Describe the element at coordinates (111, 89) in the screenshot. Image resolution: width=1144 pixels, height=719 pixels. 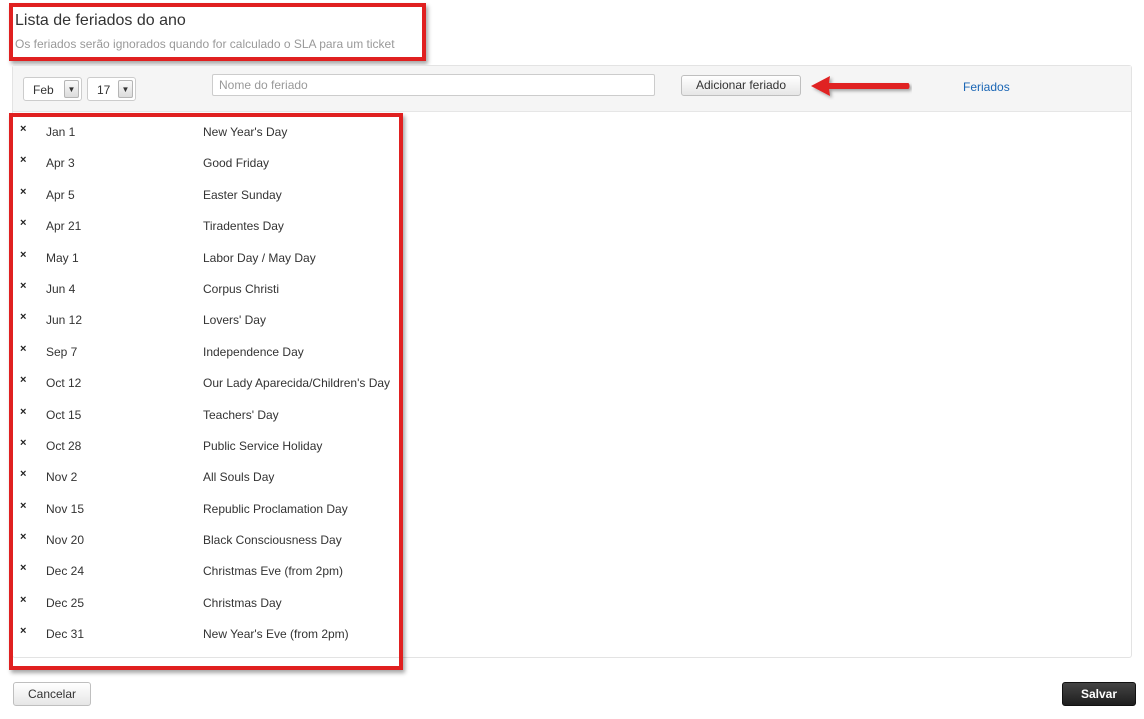
I see `day-select: 17 ▼` at that location.